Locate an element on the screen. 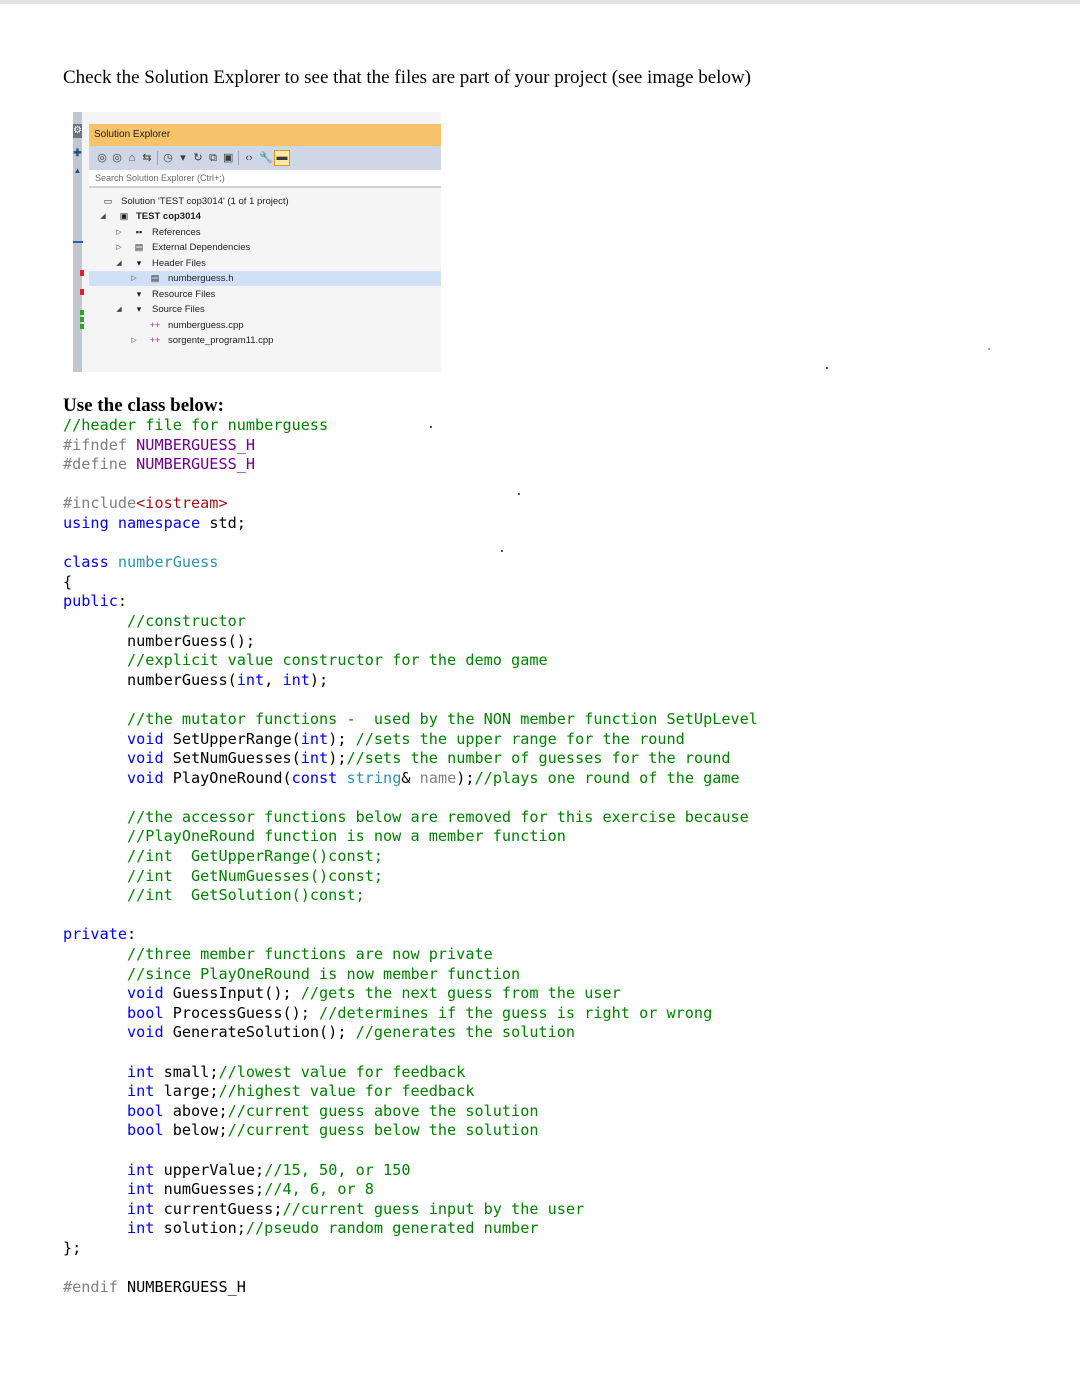  tree-item-numberguess-h: ▷ ▤ numberguess.h is located at coordinates (265, 278).